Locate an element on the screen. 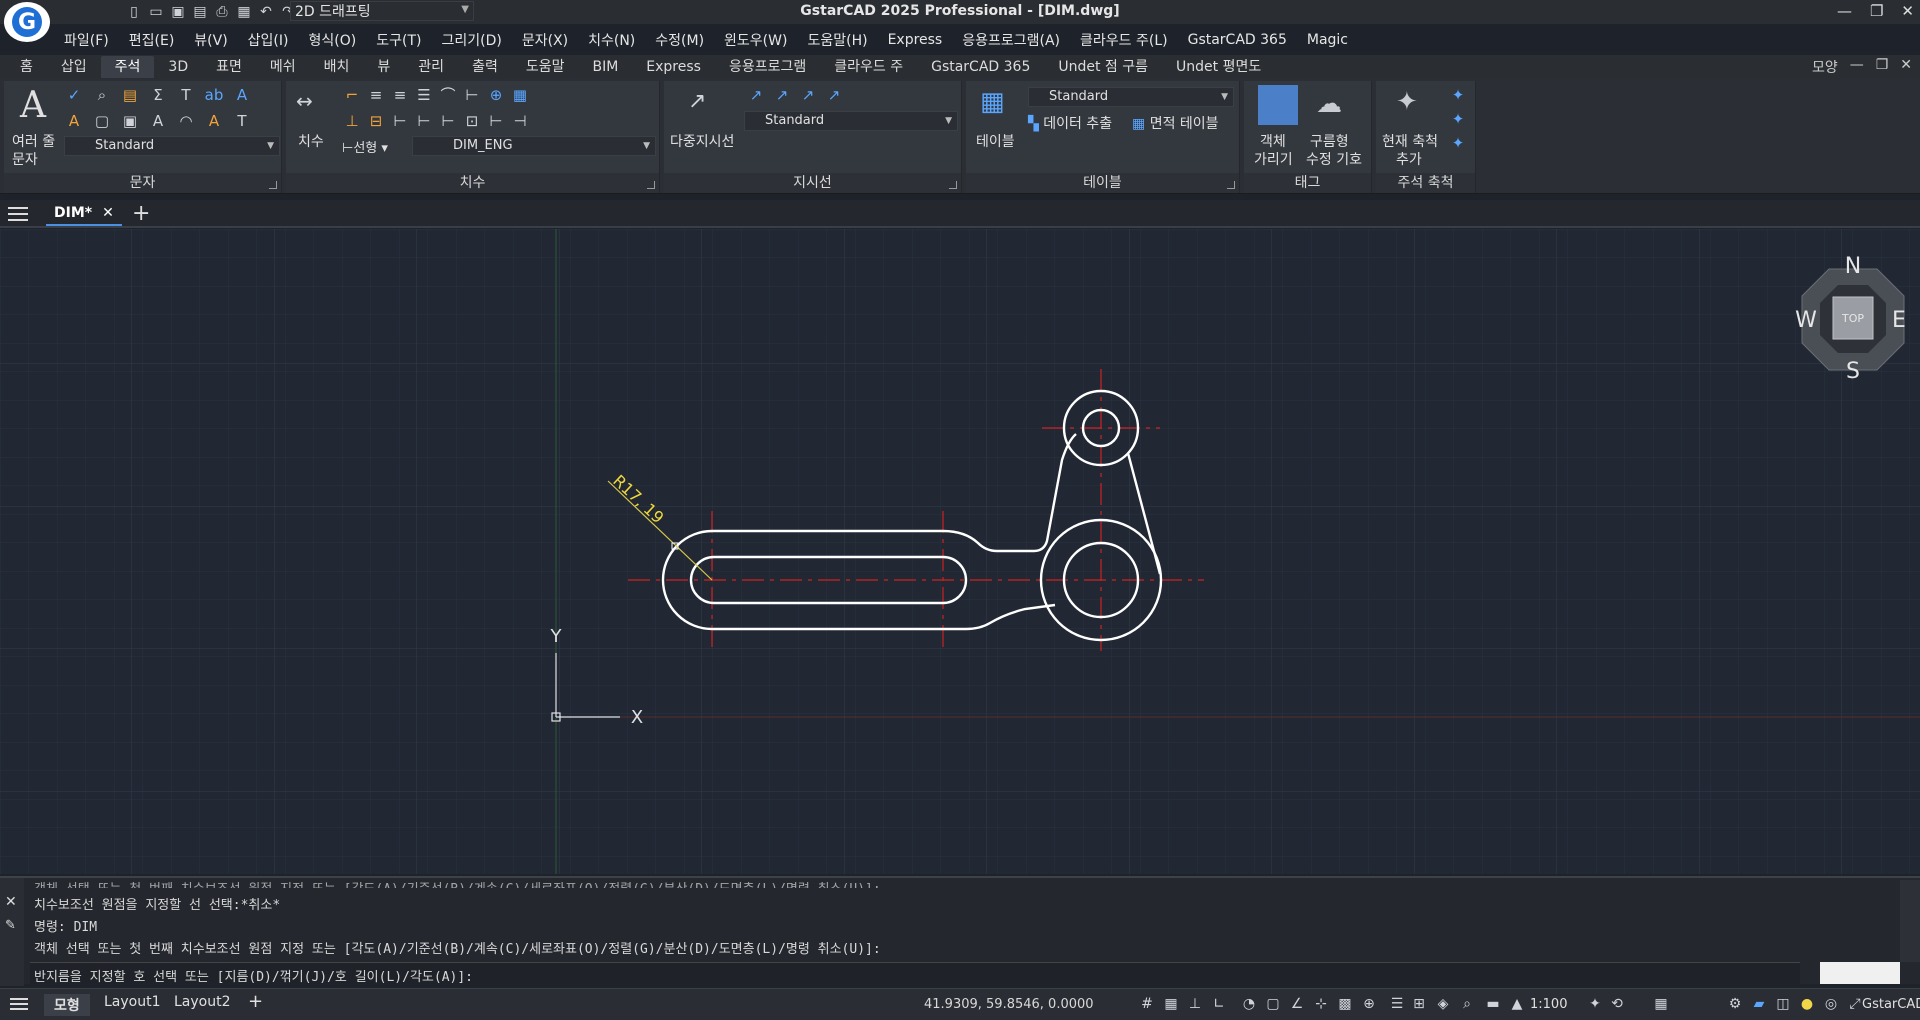 This screenshot has height=1020, width=1920. zoom-icon: ⌕ is located at coordinates (1467, 1004).